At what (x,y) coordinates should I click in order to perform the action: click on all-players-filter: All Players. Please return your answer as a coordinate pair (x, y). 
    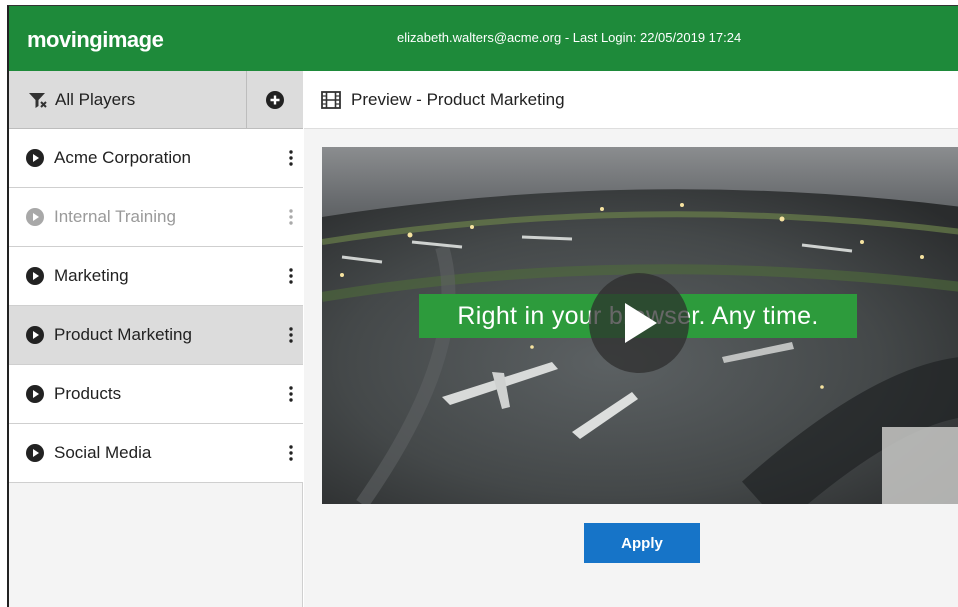
    Looking at the image, I should click on (128, 99).